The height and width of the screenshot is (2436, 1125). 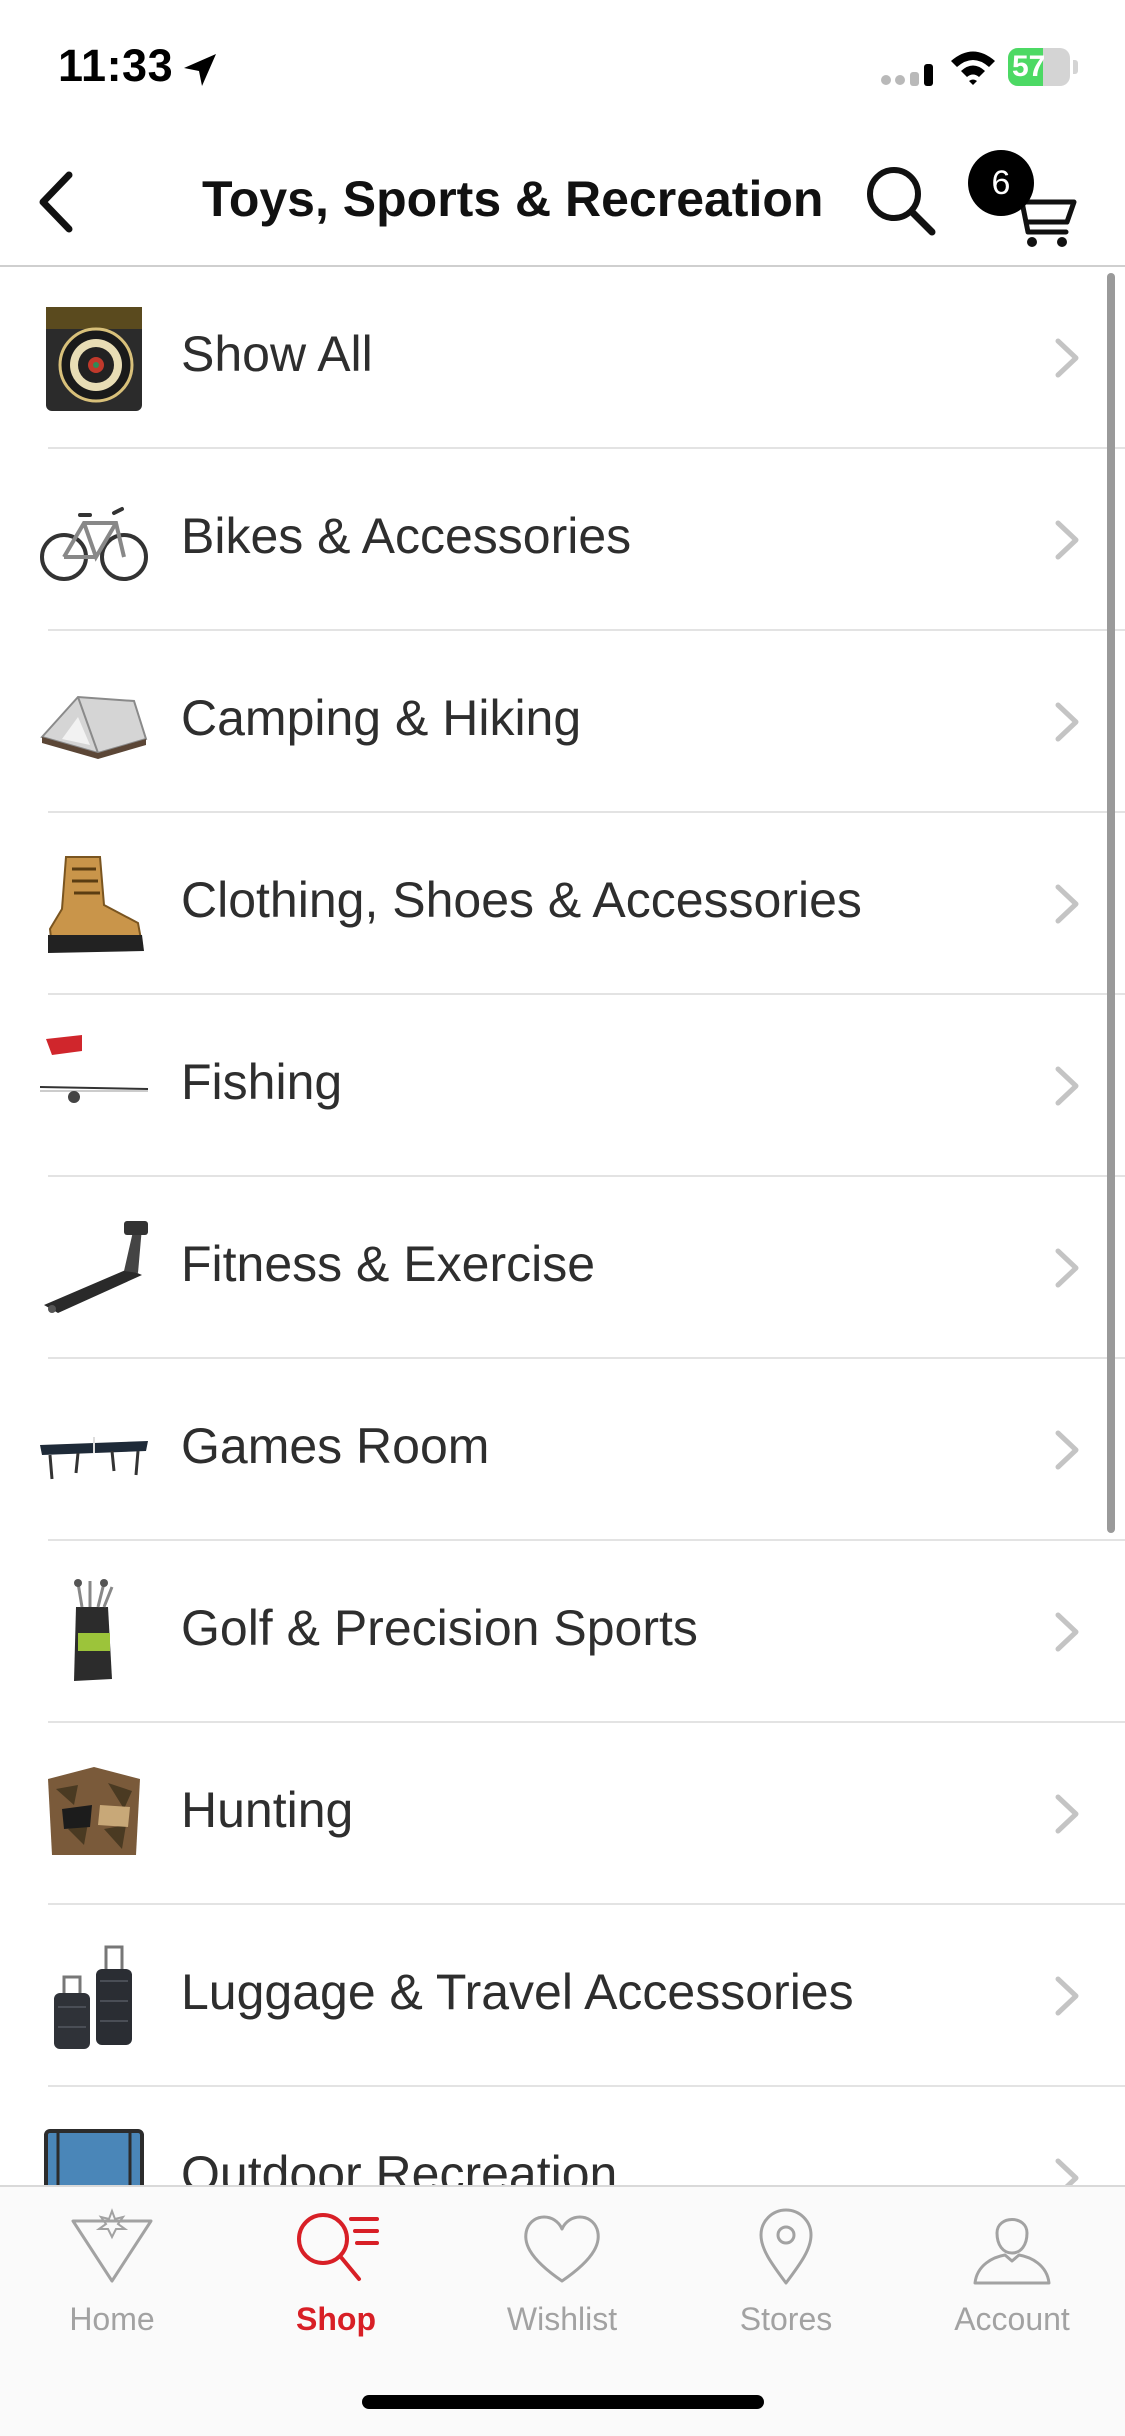 I want to click on category-label: Bikes & Accessories, so click(x=406, y=536).